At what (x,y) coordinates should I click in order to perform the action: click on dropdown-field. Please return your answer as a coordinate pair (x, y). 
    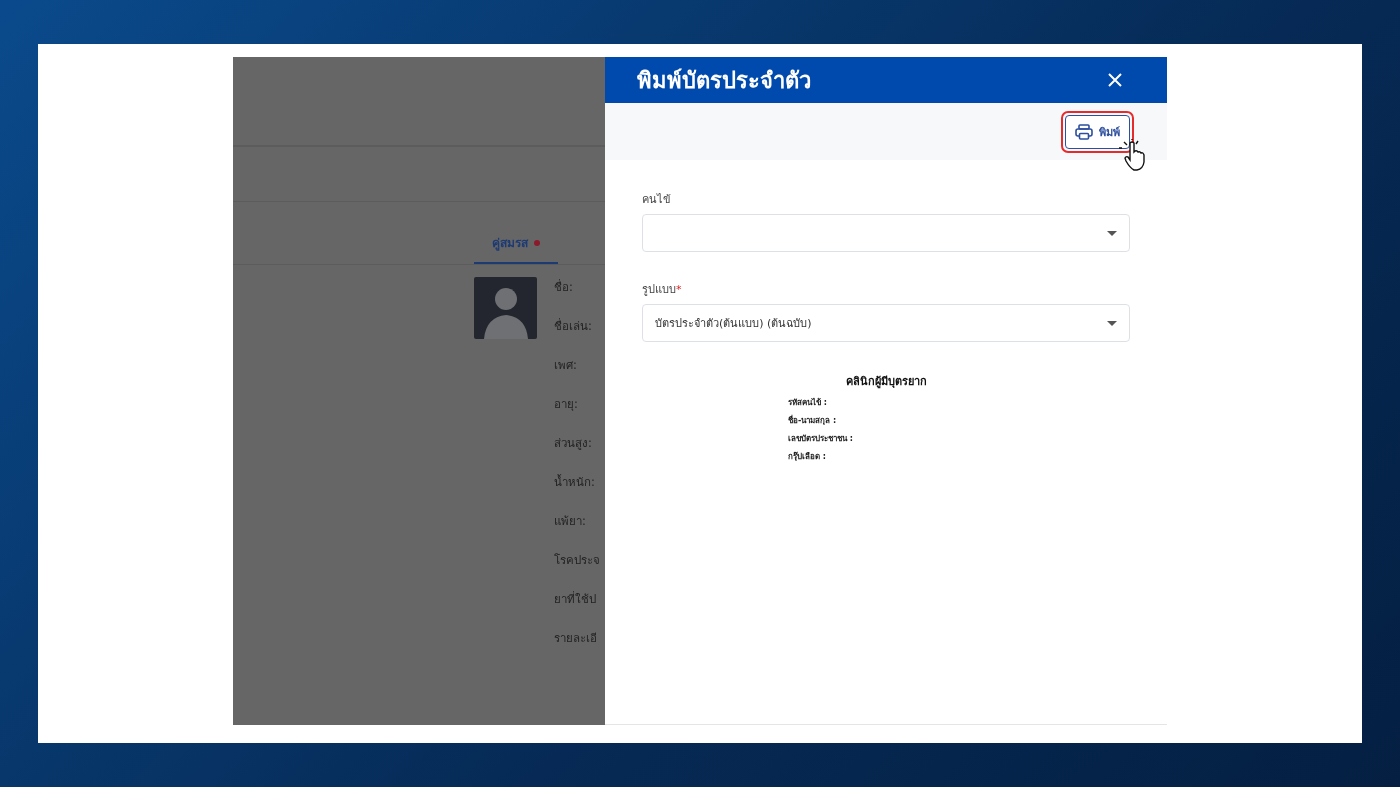
    Looking at the image, I should click on (886, 233).